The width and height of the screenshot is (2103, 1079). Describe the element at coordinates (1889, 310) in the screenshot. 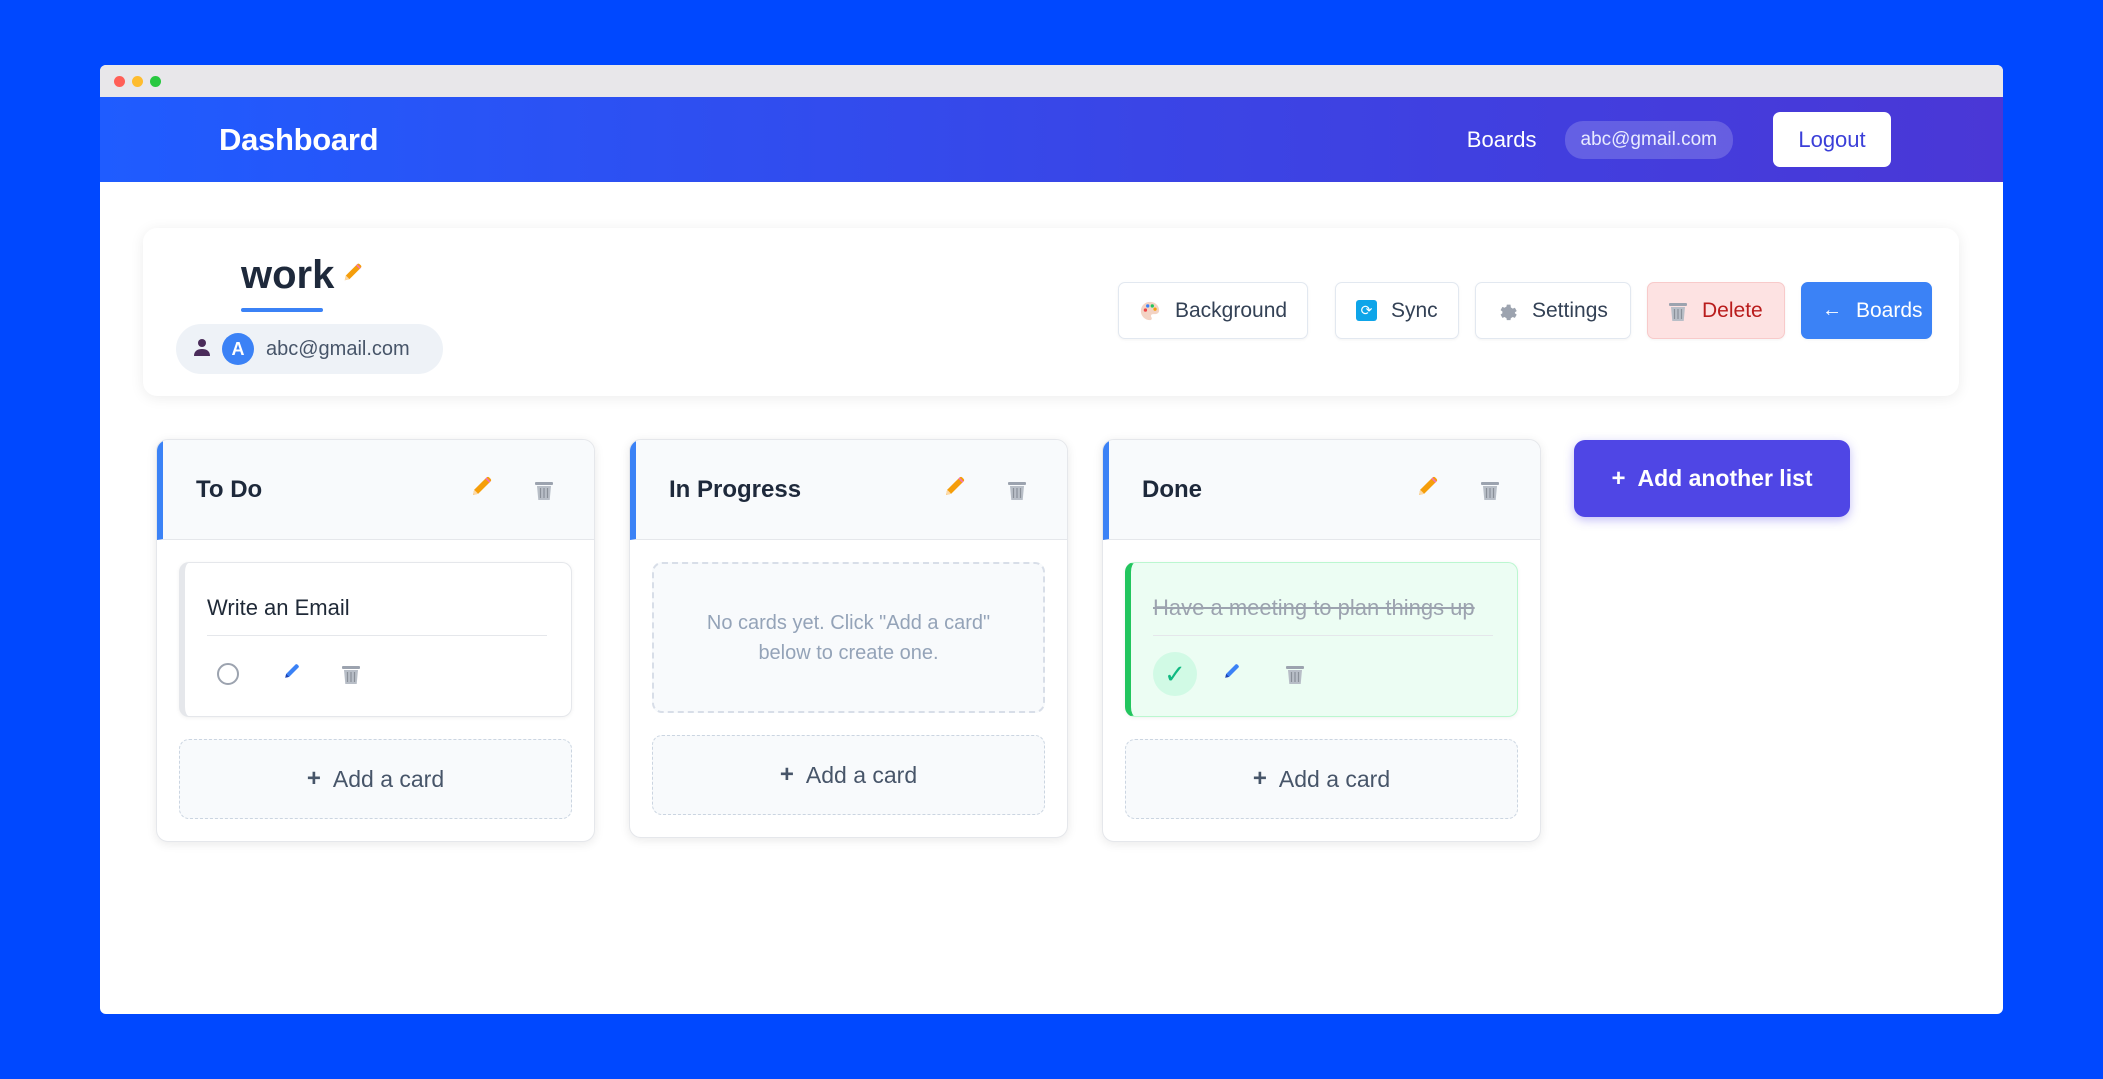

I see `boards-button-label: Boards` at that location.